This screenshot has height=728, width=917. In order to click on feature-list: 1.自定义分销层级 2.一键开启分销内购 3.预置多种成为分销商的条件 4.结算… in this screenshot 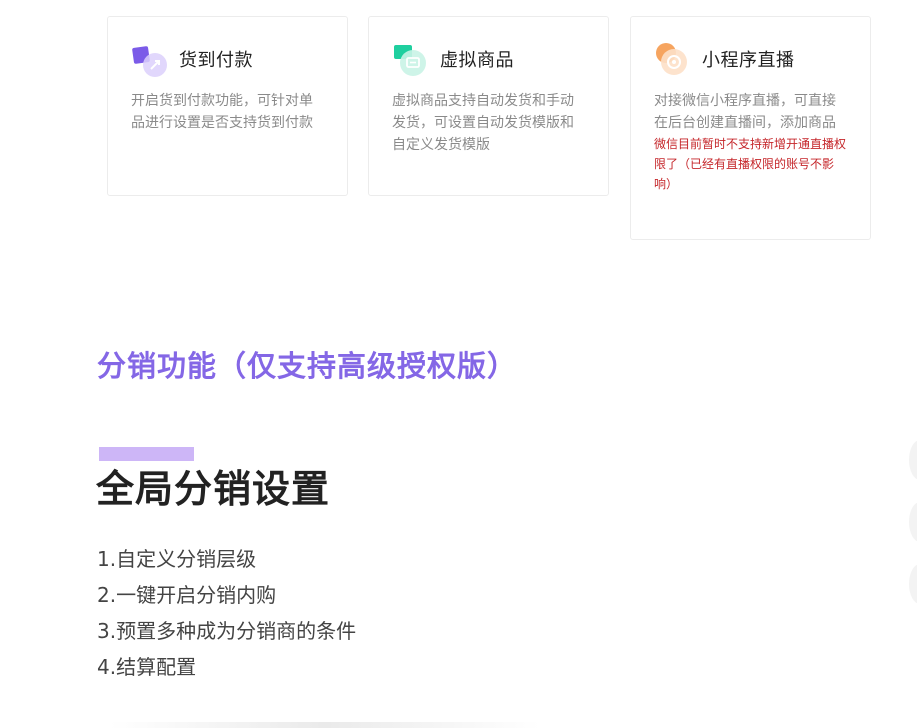, I will do `click(226, 613)`.